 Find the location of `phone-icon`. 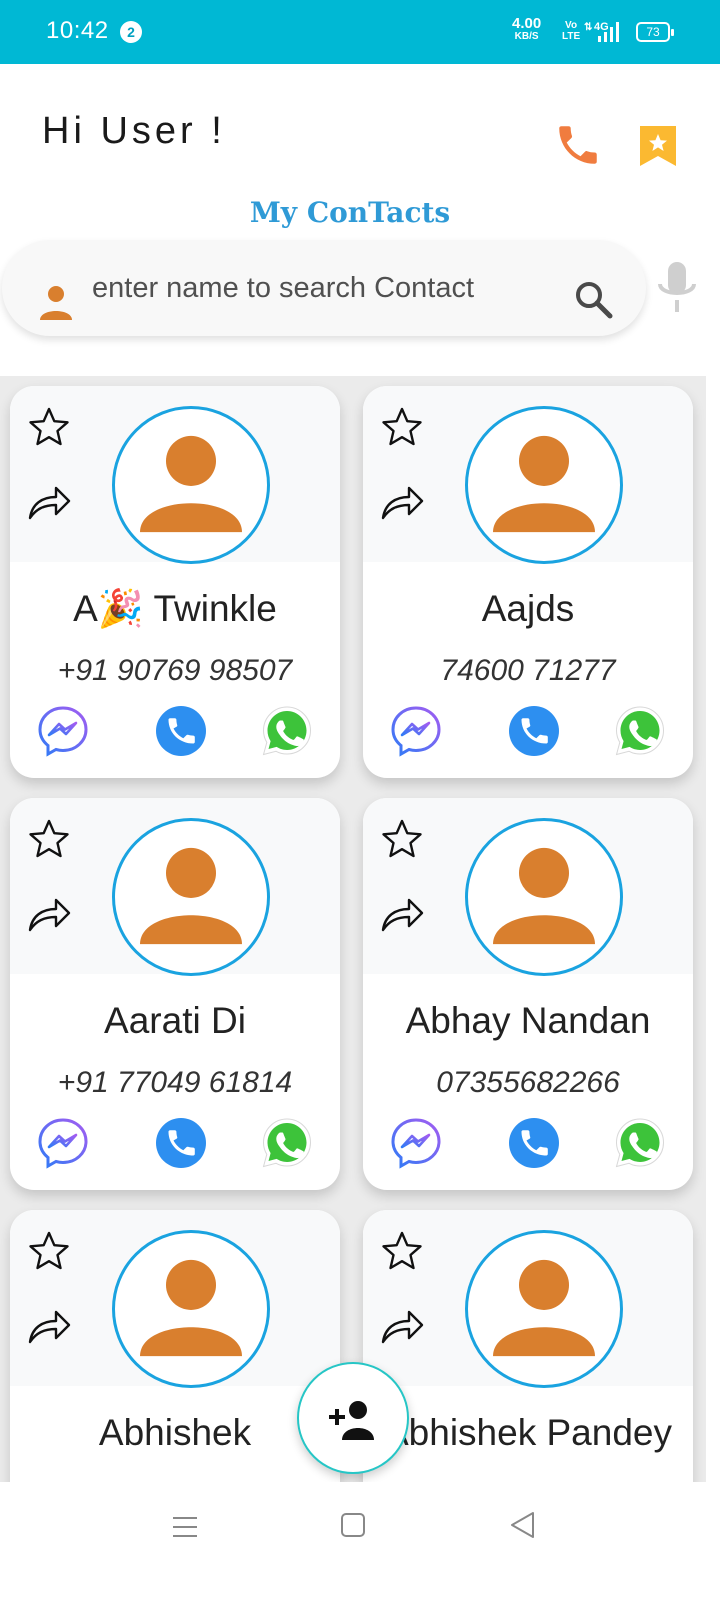

phone-icon is located at coordinates (578, 145).